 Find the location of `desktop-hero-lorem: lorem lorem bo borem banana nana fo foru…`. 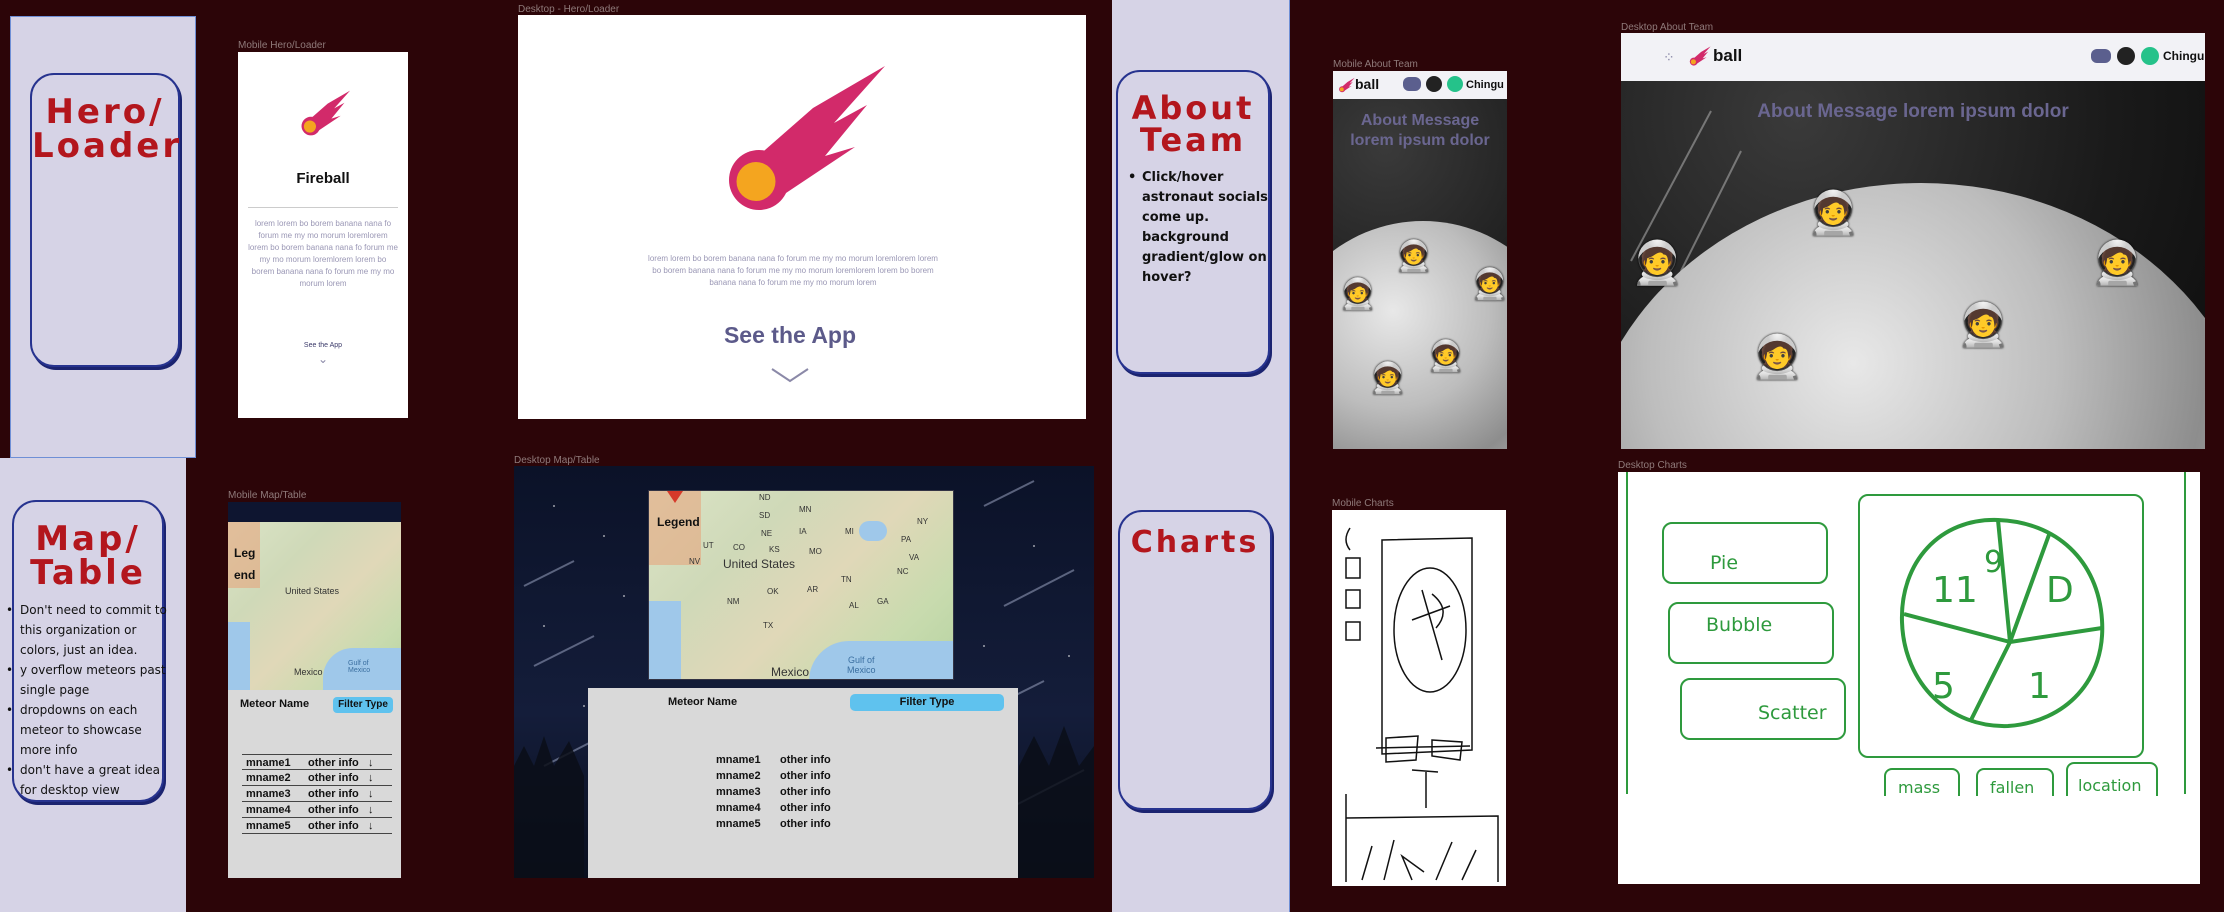

desktop-hero-lorem: lorem lorem bo borem banana nana fo foru… is located at coordinates (793, 270).